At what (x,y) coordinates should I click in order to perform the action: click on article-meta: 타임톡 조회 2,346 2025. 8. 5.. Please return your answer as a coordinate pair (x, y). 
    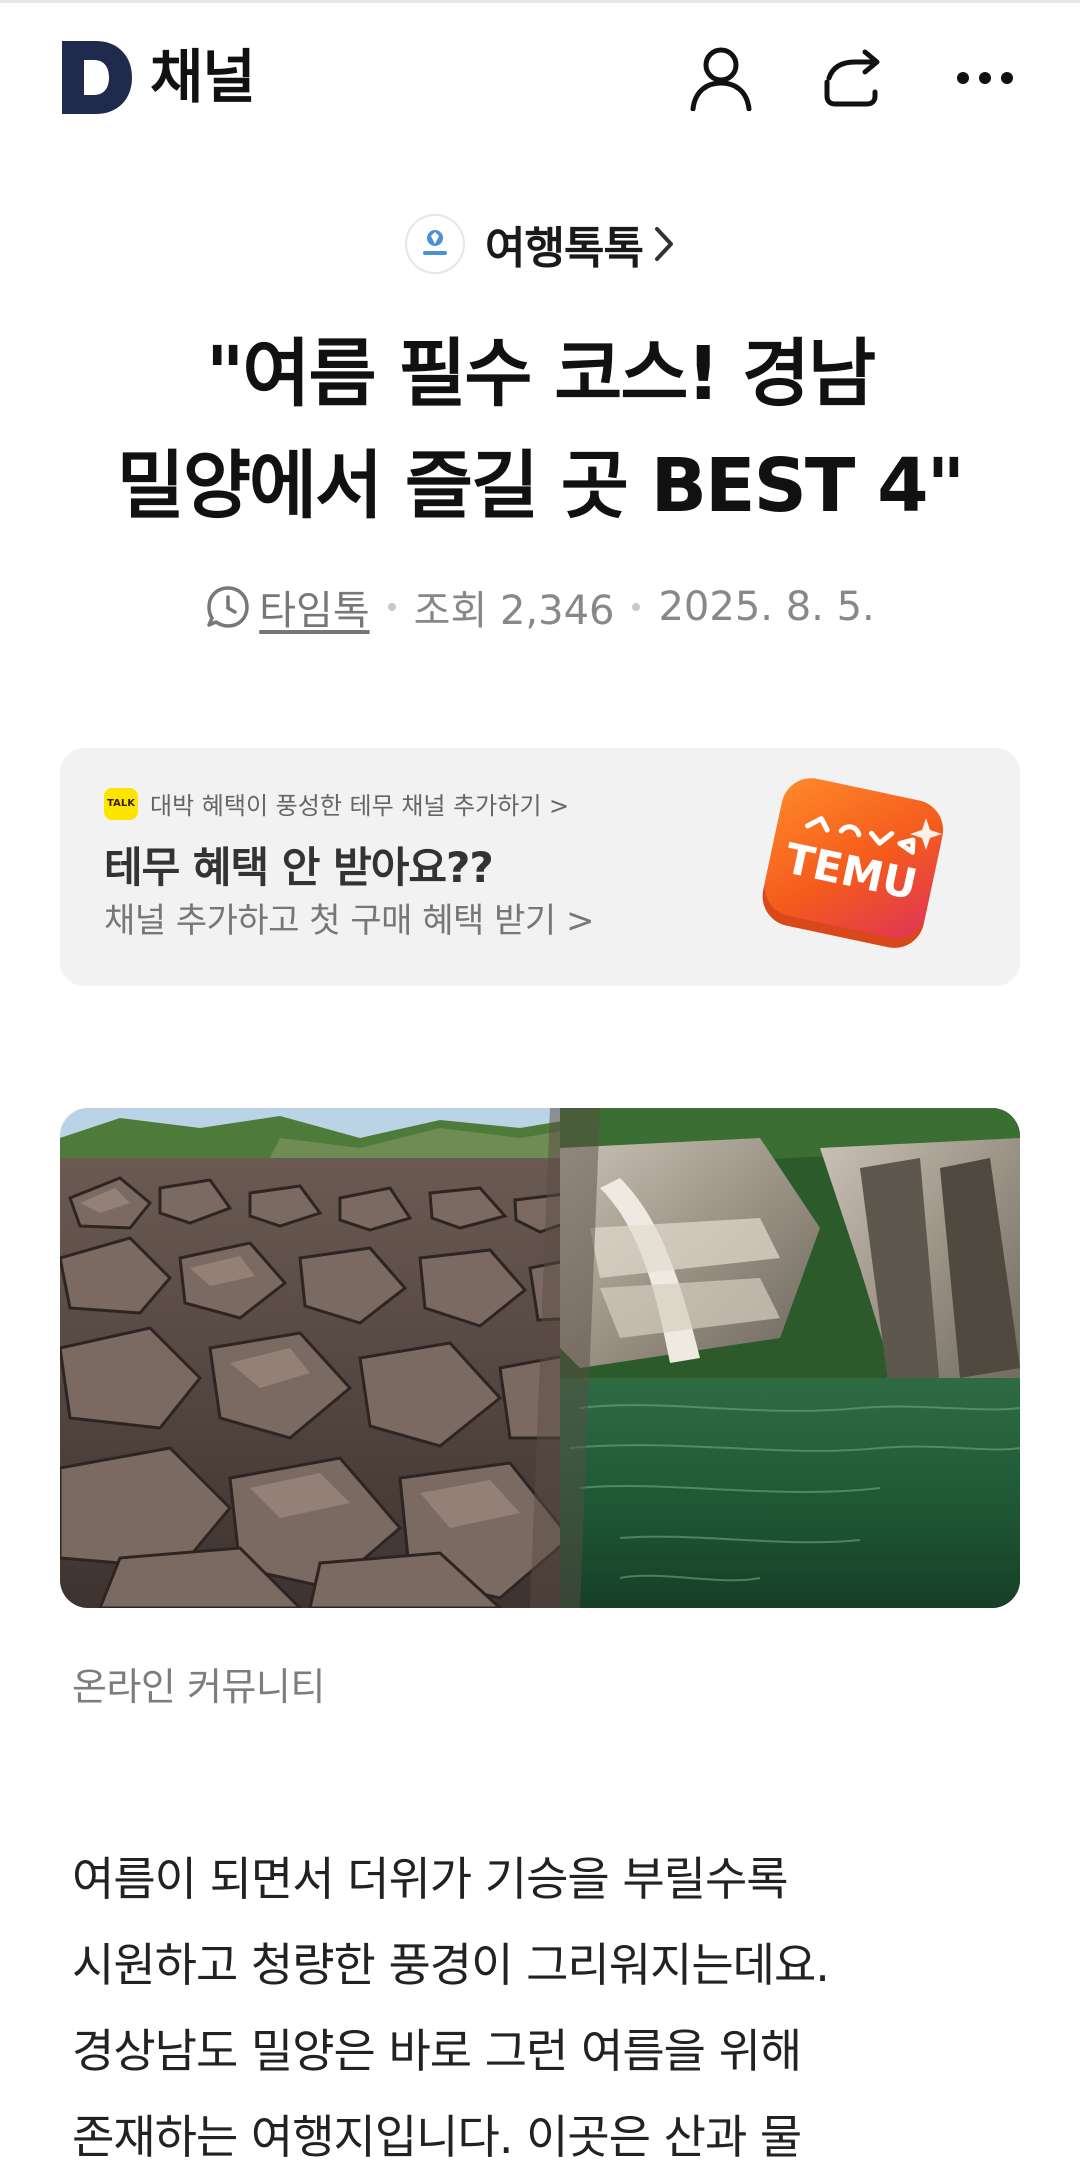
    Looking at the image, I should click on (540, 607).